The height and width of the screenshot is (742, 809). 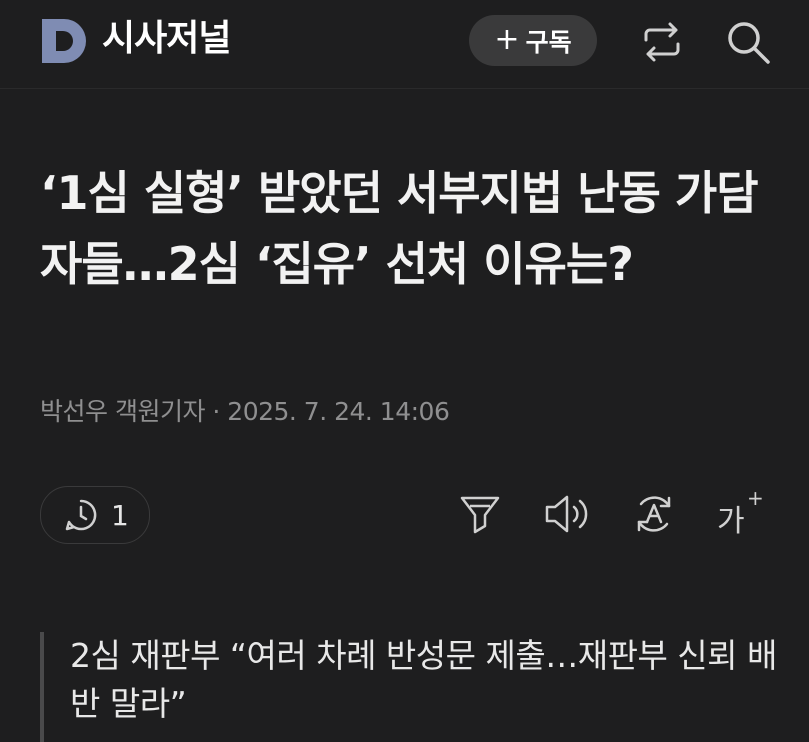 What do you see at coordinates (548, 42) in the screenshot?
I see `subscribe-label: 구독` at bounding box center [548, 42].